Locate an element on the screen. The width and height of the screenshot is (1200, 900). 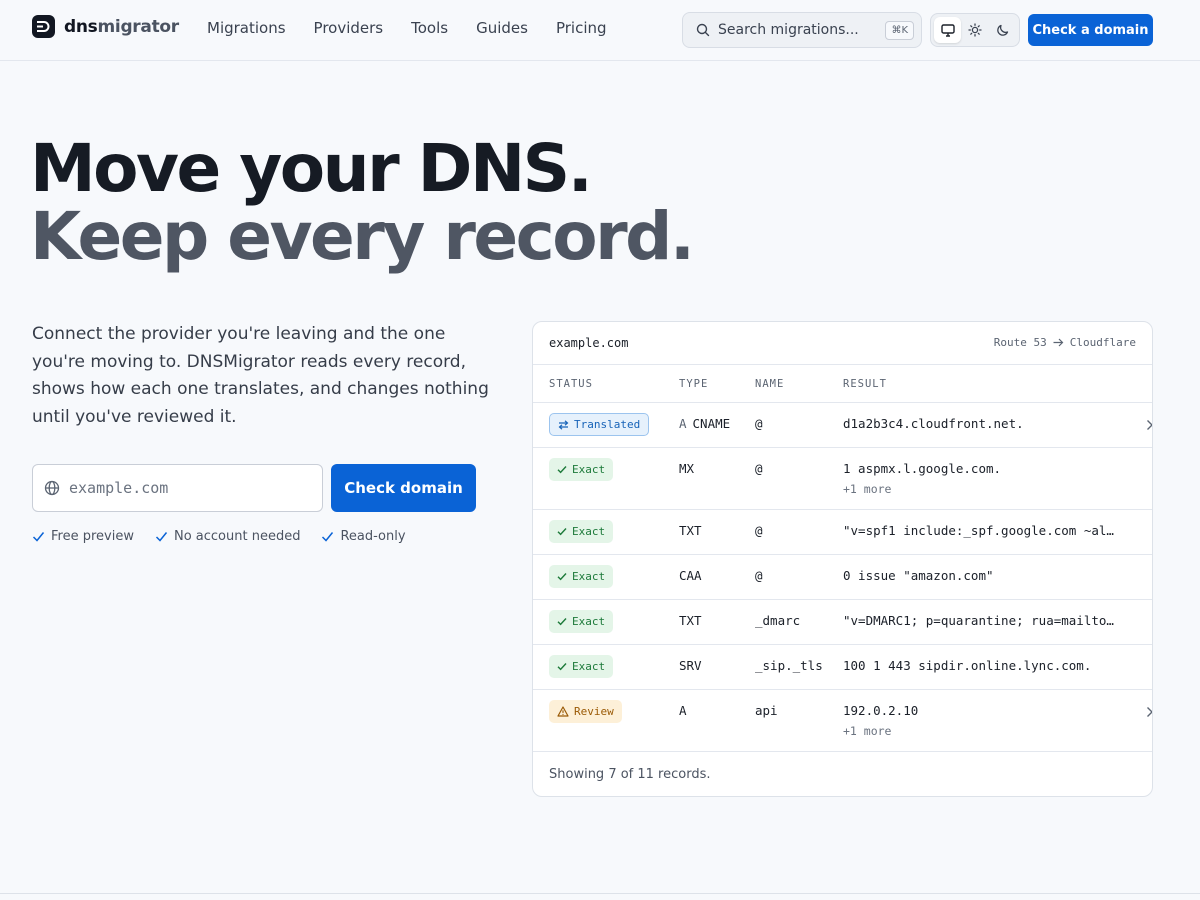
record-result: 0 issue "amazon.com" is located at coordinates (918, 575).